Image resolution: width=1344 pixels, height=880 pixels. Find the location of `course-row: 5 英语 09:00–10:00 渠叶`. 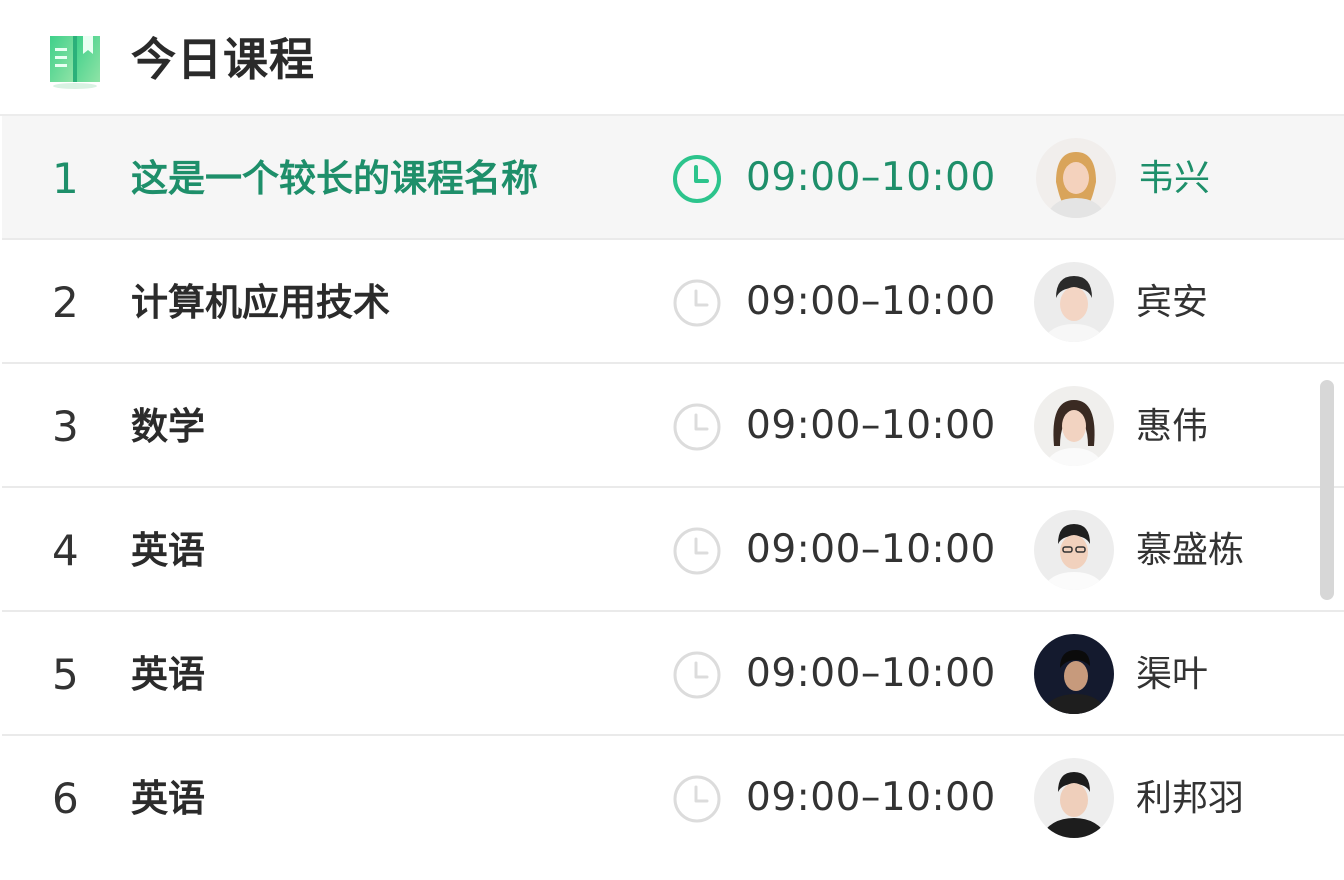

course-row: 5 英语 09:00–10:00 渠叶 is located at coordinates (673, 674).